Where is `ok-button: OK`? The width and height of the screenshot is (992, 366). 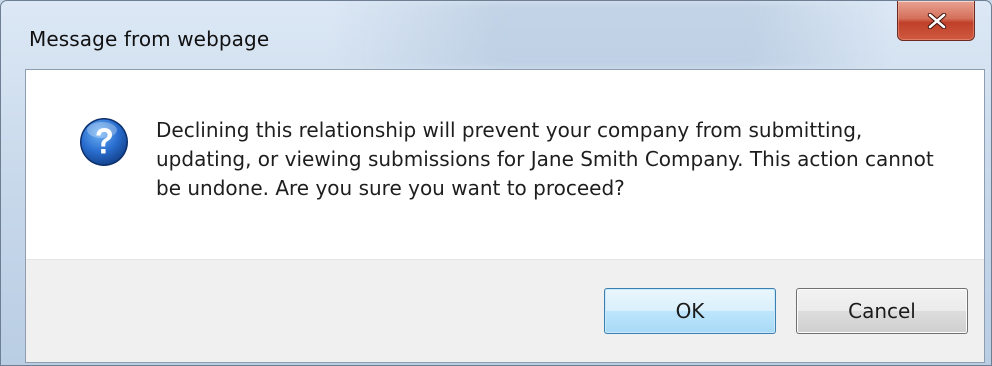
ok-button: OK is located at coordinates (690, 311).